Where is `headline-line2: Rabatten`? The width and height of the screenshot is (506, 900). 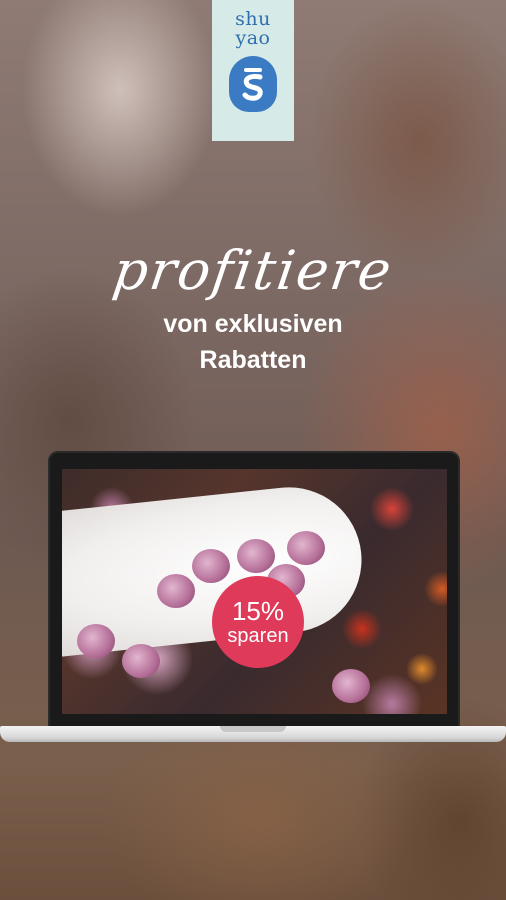
headline-line2: Rabatten is located at coordinates (253, 360).